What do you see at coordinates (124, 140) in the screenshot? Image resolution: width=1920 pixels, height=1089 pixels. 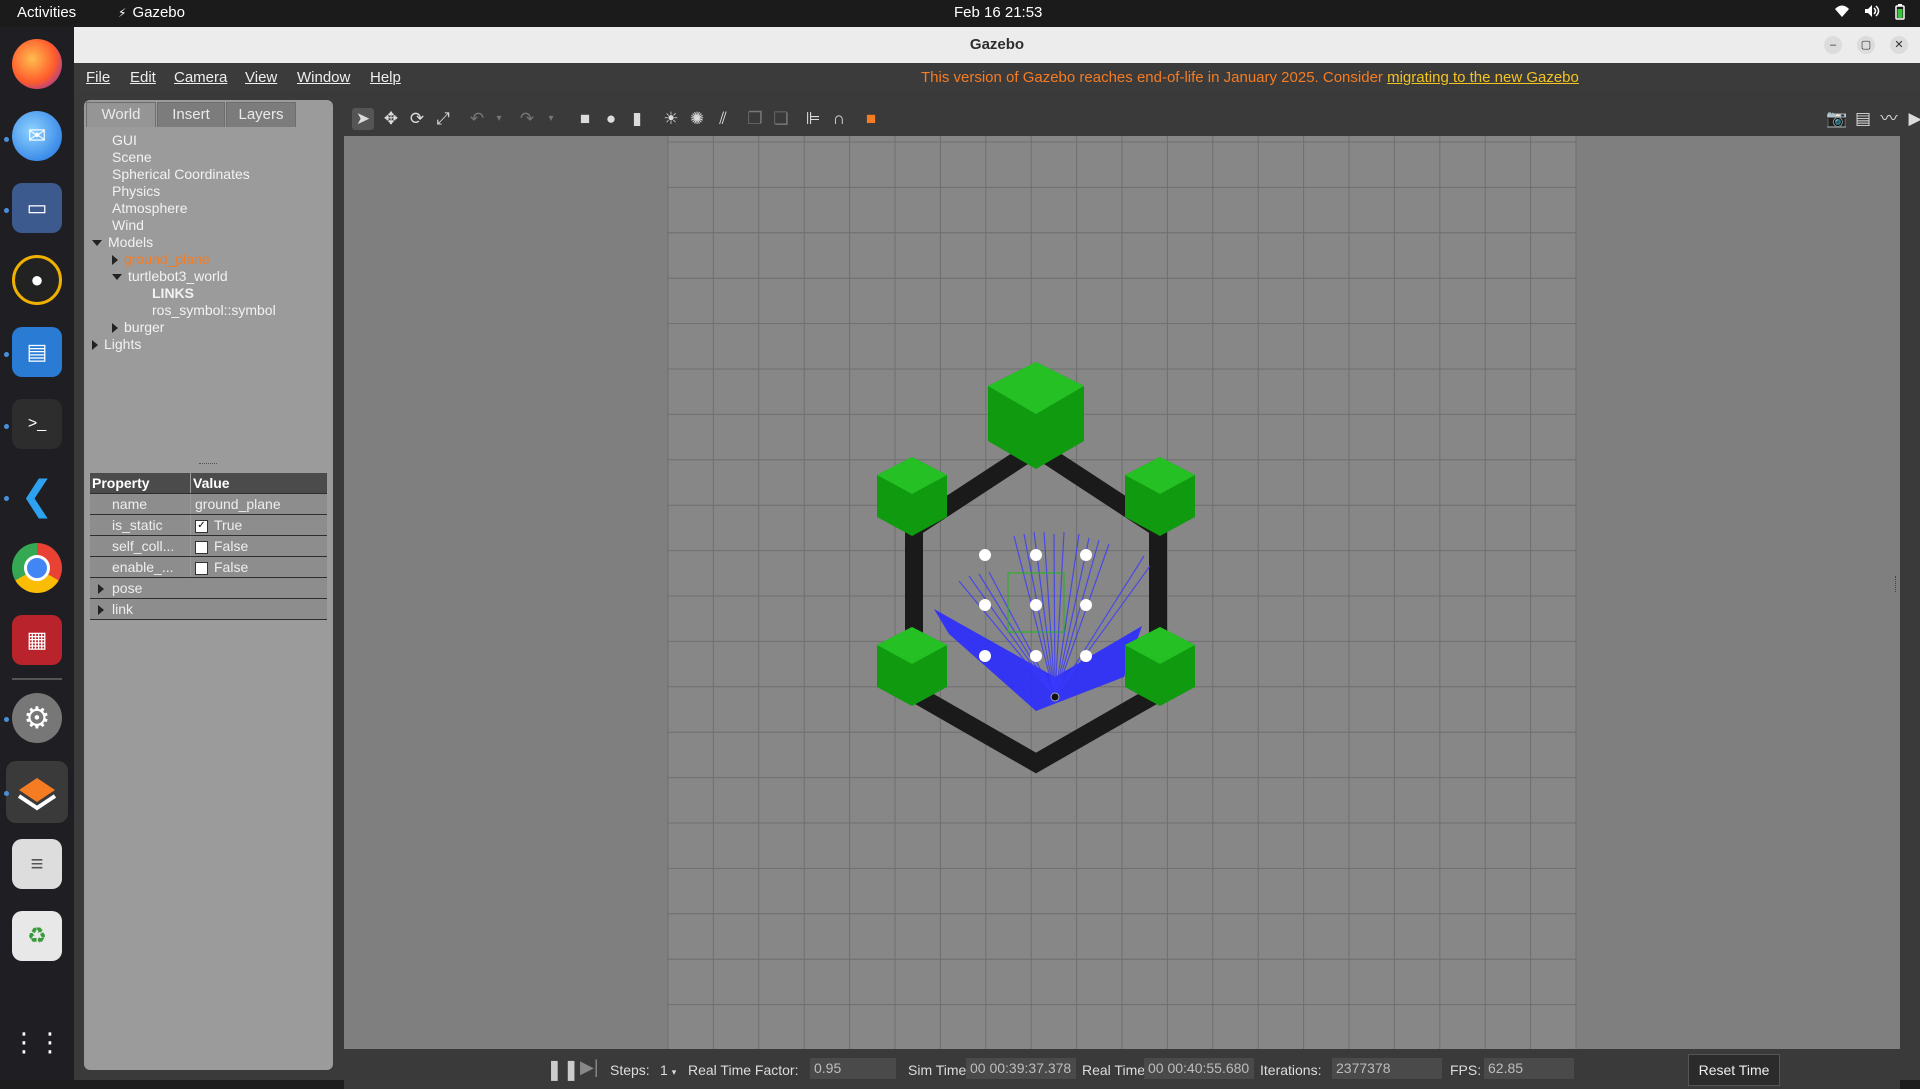 I see `tree-item-gui: GUI` at bounding box center [124, 140].